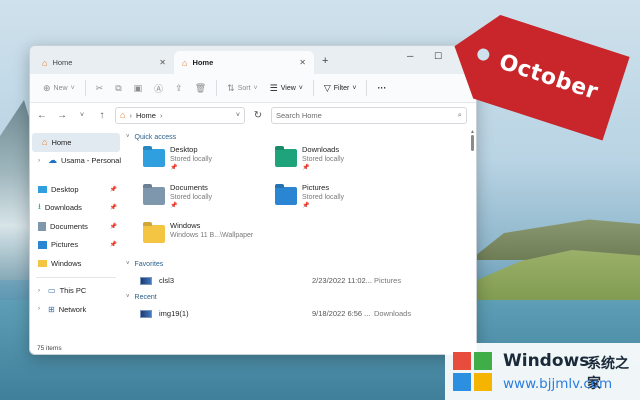 The width and height of the screenshot is (640, 400). I want to click on filter-button: ▽ Filter ˅, so click(340, 88).